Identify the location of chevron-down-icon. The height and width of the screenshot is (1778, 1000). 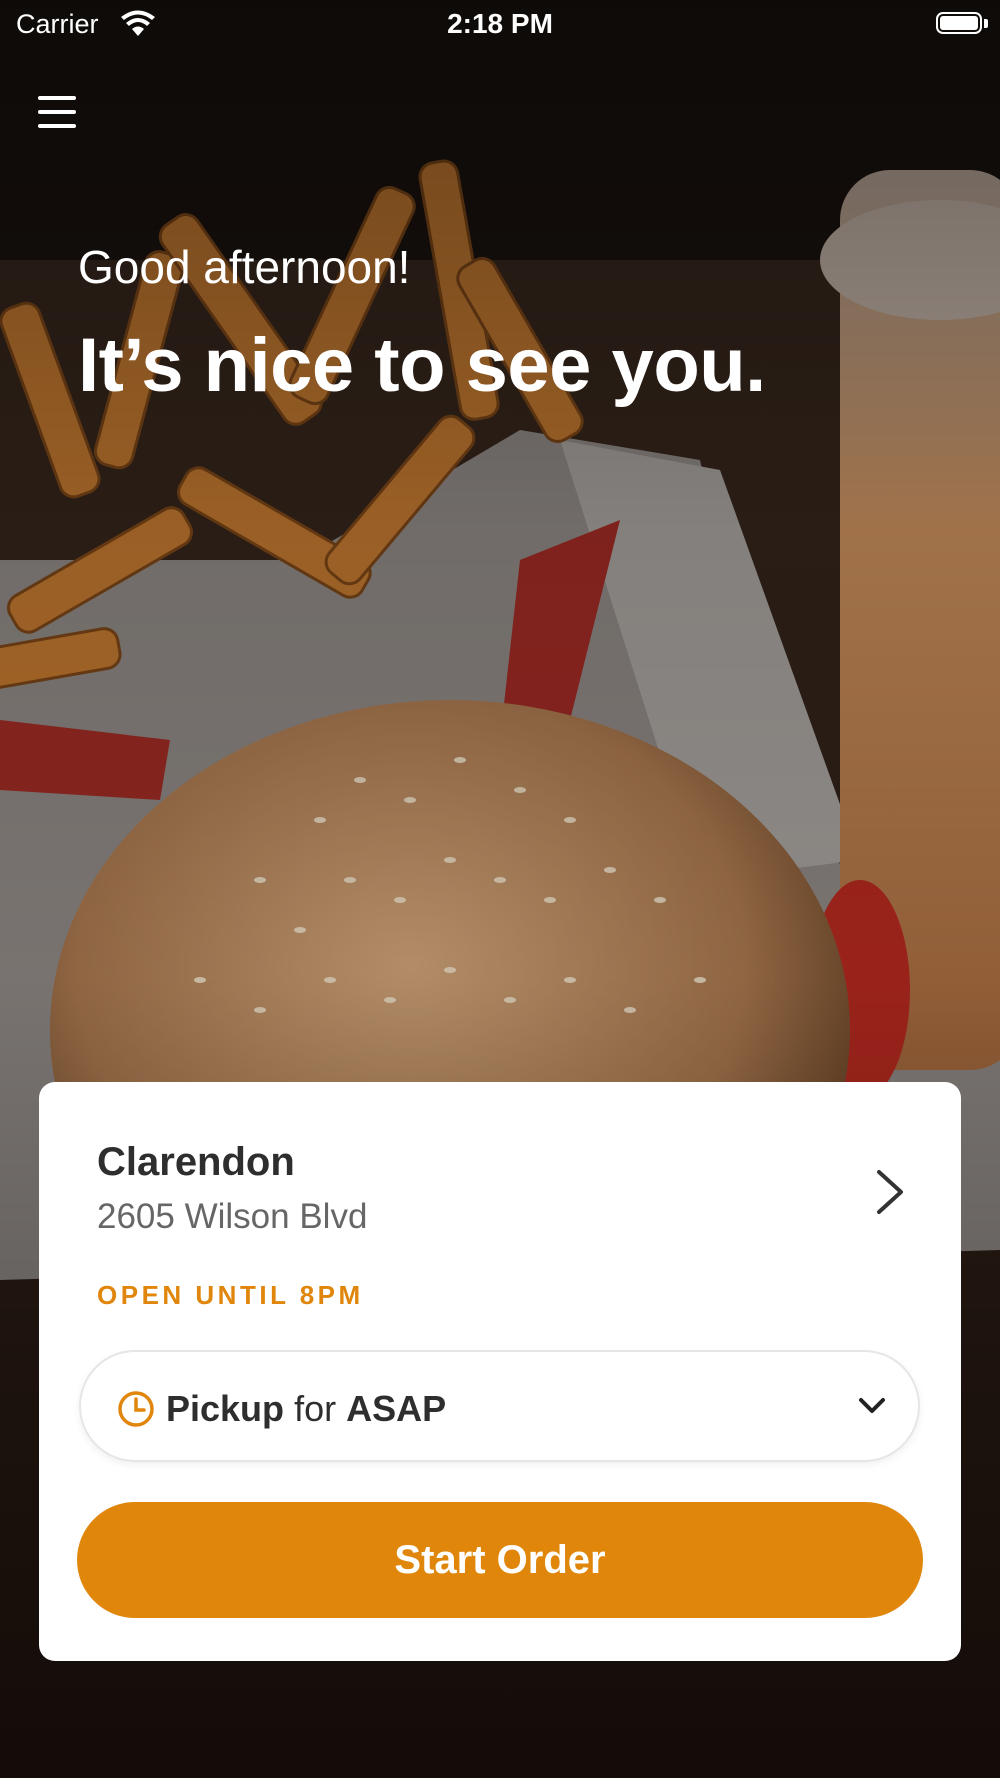
(872, 1406).